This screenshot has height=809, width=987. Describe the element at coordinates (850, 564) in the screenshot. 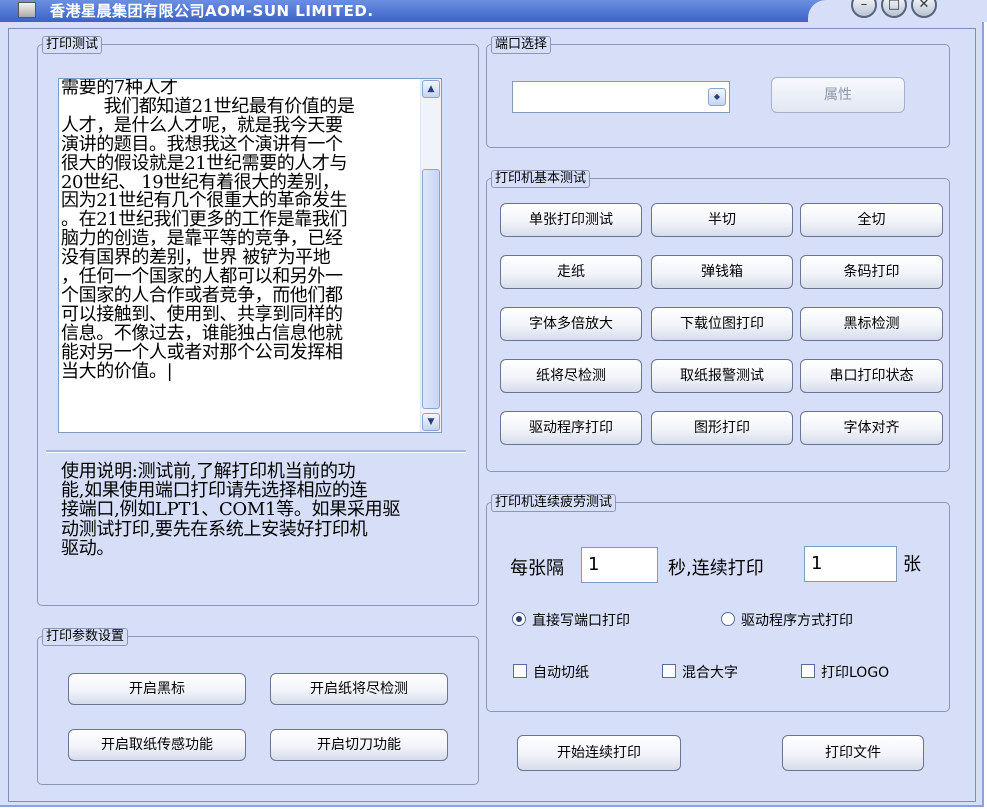

I see `count-input: 1` at that location.